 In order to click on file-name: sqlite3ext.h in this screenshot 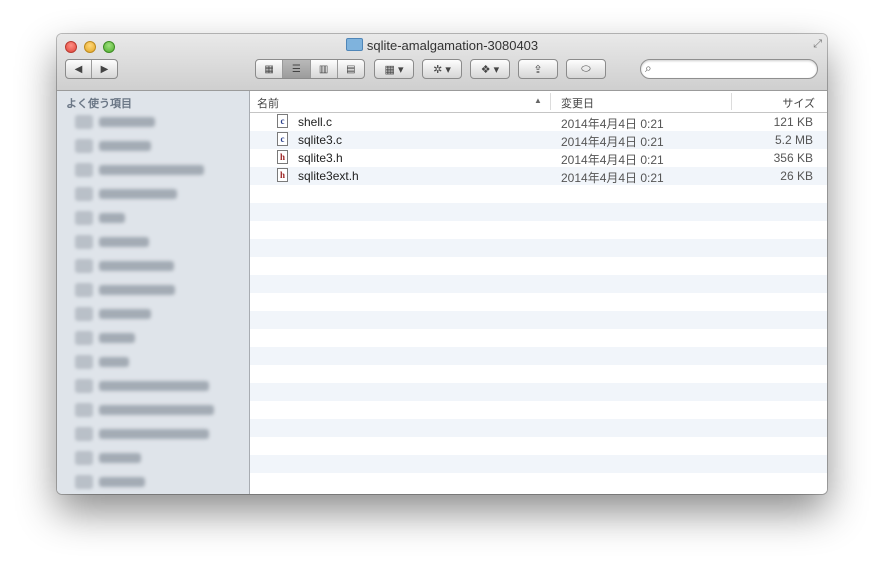, I will do `click(328, 176)`.